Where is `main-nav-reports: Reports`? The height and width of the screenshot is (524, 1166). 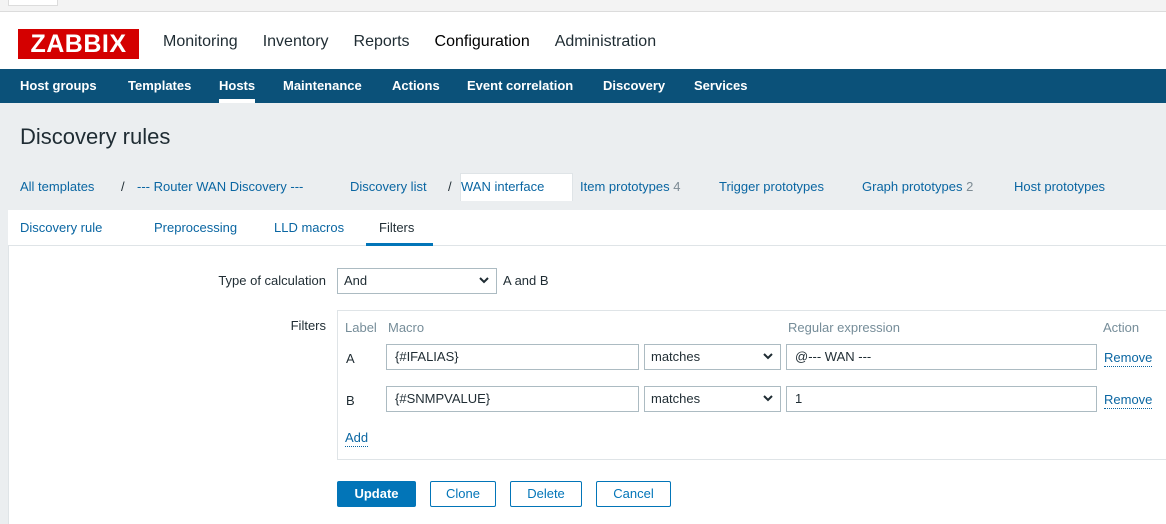
main-nav-reports: Reports is located at coordinates (382, 42).